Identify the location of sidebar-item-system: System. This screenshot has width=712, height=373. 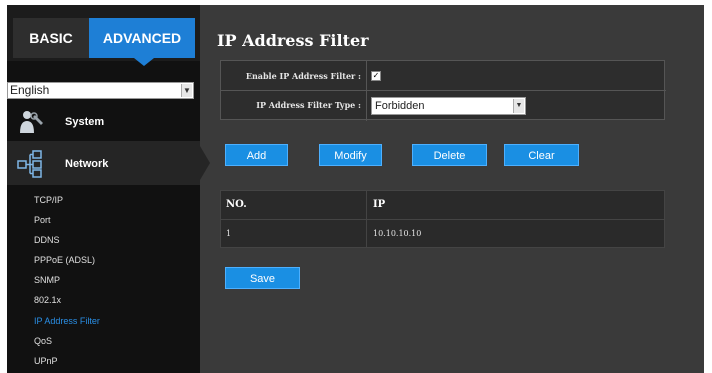
(103, 121).